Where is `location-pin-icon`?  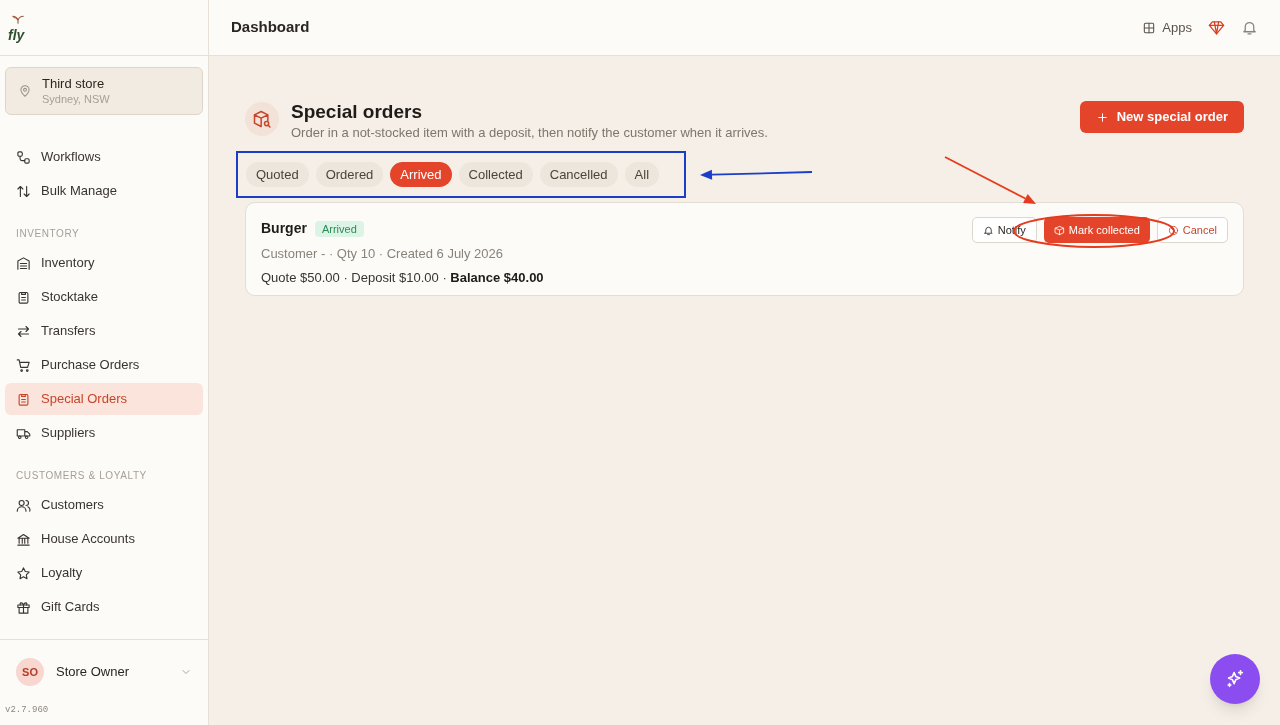 location-pin-icon is located at coordinates (25, 91).